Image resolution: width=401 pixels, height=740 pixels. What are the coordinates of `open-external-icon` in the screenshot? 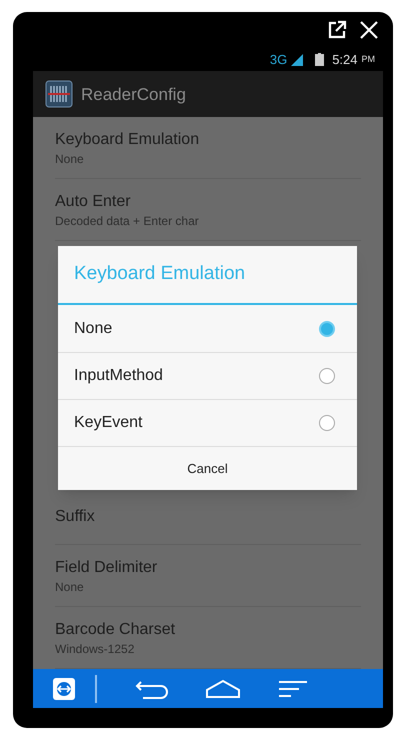 It's located at (337, 30).